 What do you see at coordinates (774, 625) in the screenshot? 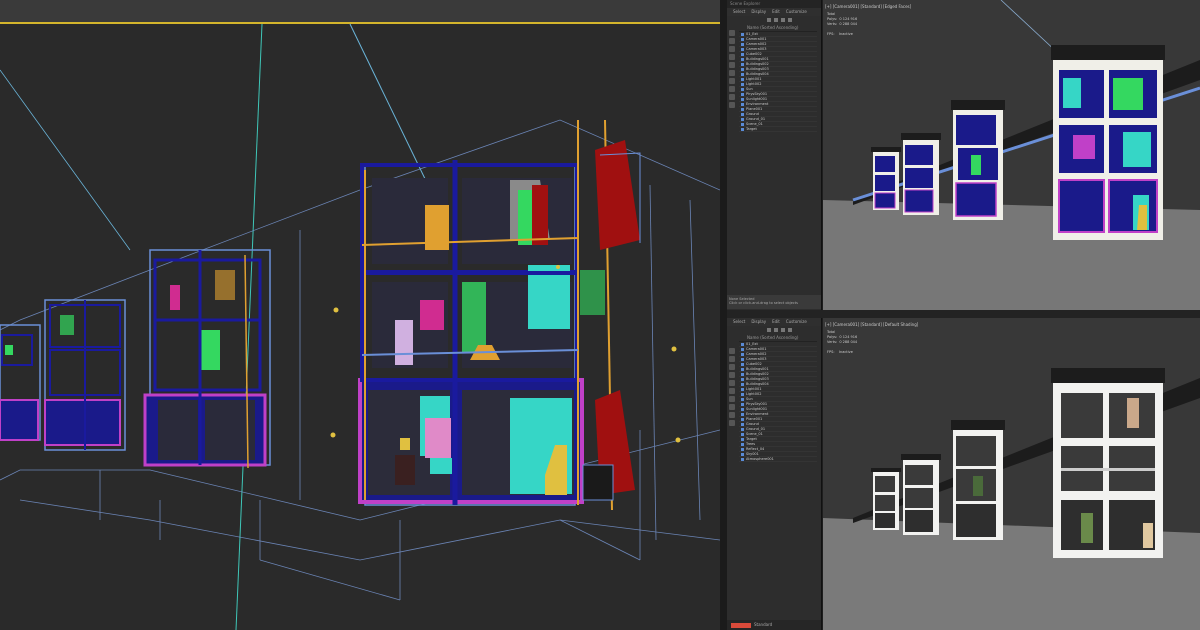
I see `scene-explorer-footer: Standard` at bounding box center [774, 625].